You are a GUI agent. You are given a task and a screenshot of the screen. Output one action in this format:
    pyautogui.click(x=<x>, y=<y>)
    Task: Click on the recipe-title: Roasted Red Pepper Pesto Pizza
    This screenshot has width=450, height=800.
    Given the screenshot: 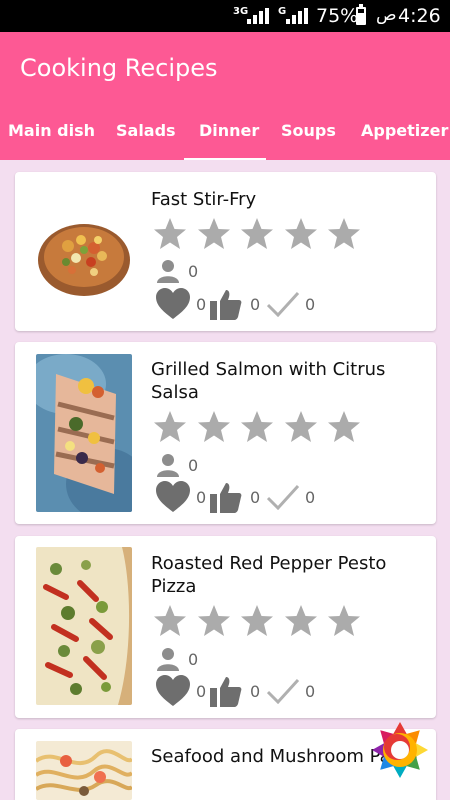 What is the action you would take?
    pyautogui.click(x=269, y=575)
    